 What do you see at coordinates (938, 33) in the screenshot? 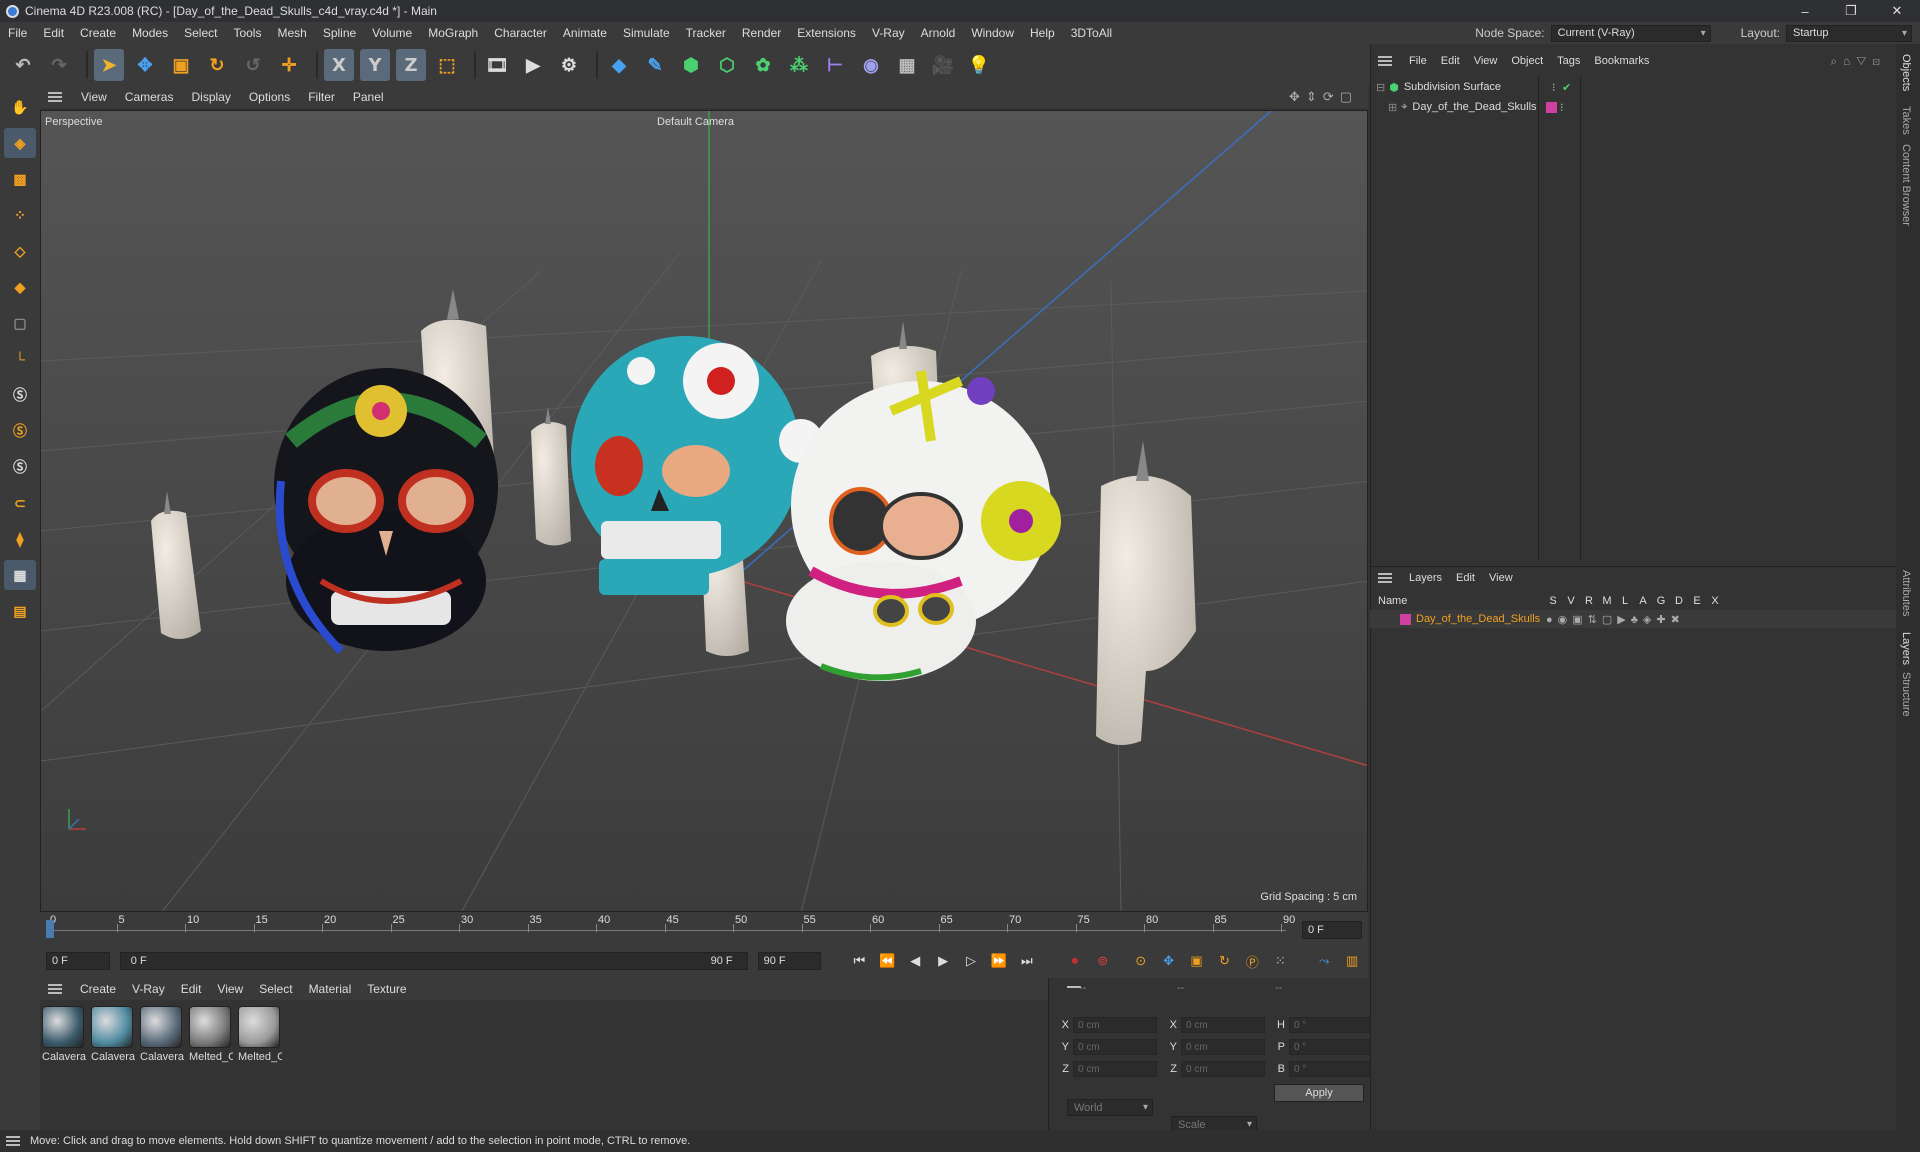
I see `menu-arnold: Arnold` at bounding box center [938, 33].